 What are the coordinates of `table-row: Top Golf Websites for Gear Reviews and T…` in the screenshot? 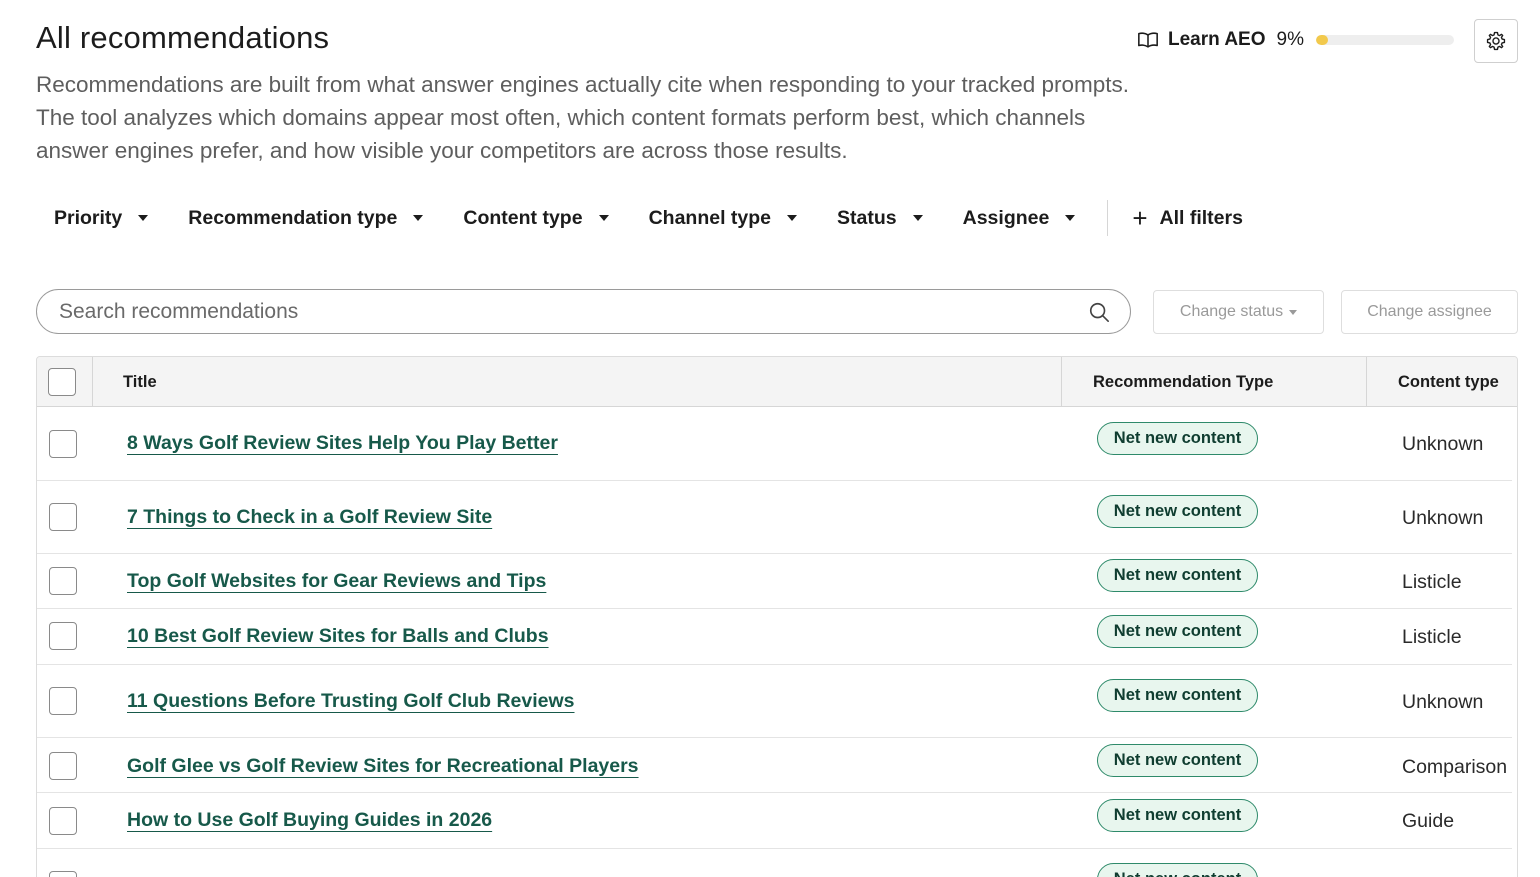 It's located at (774, 581).